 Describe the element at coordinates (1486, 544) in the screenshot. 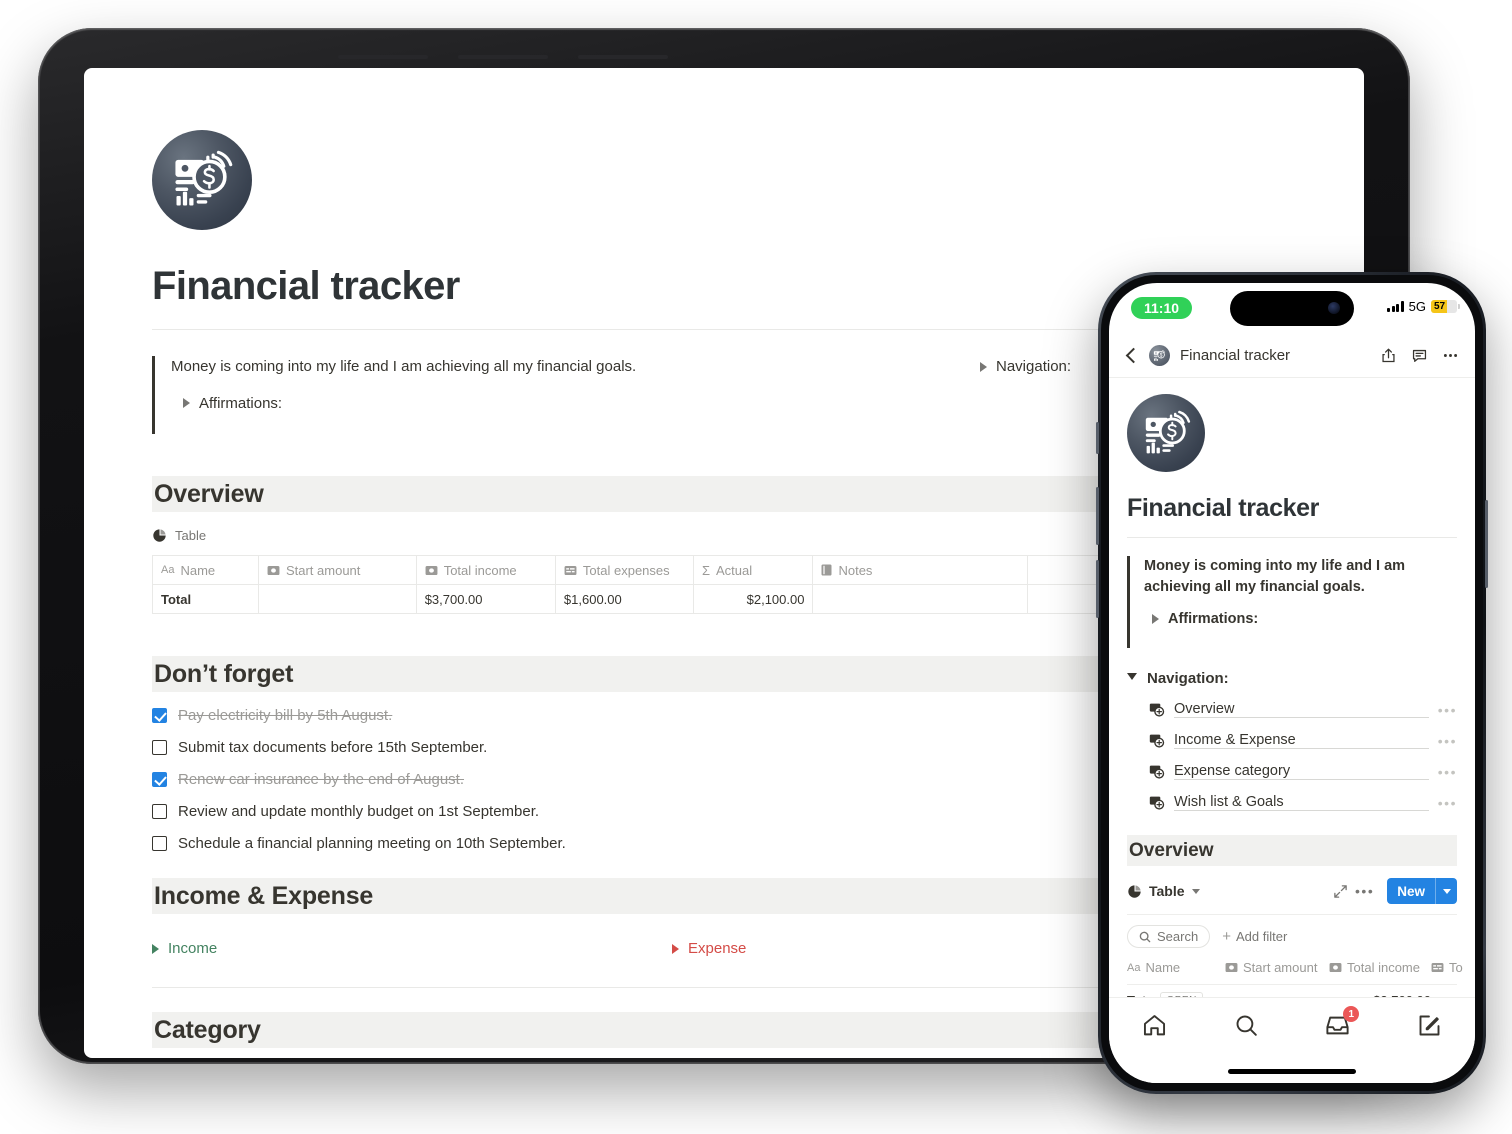

I see `phone-power-button` at that location.